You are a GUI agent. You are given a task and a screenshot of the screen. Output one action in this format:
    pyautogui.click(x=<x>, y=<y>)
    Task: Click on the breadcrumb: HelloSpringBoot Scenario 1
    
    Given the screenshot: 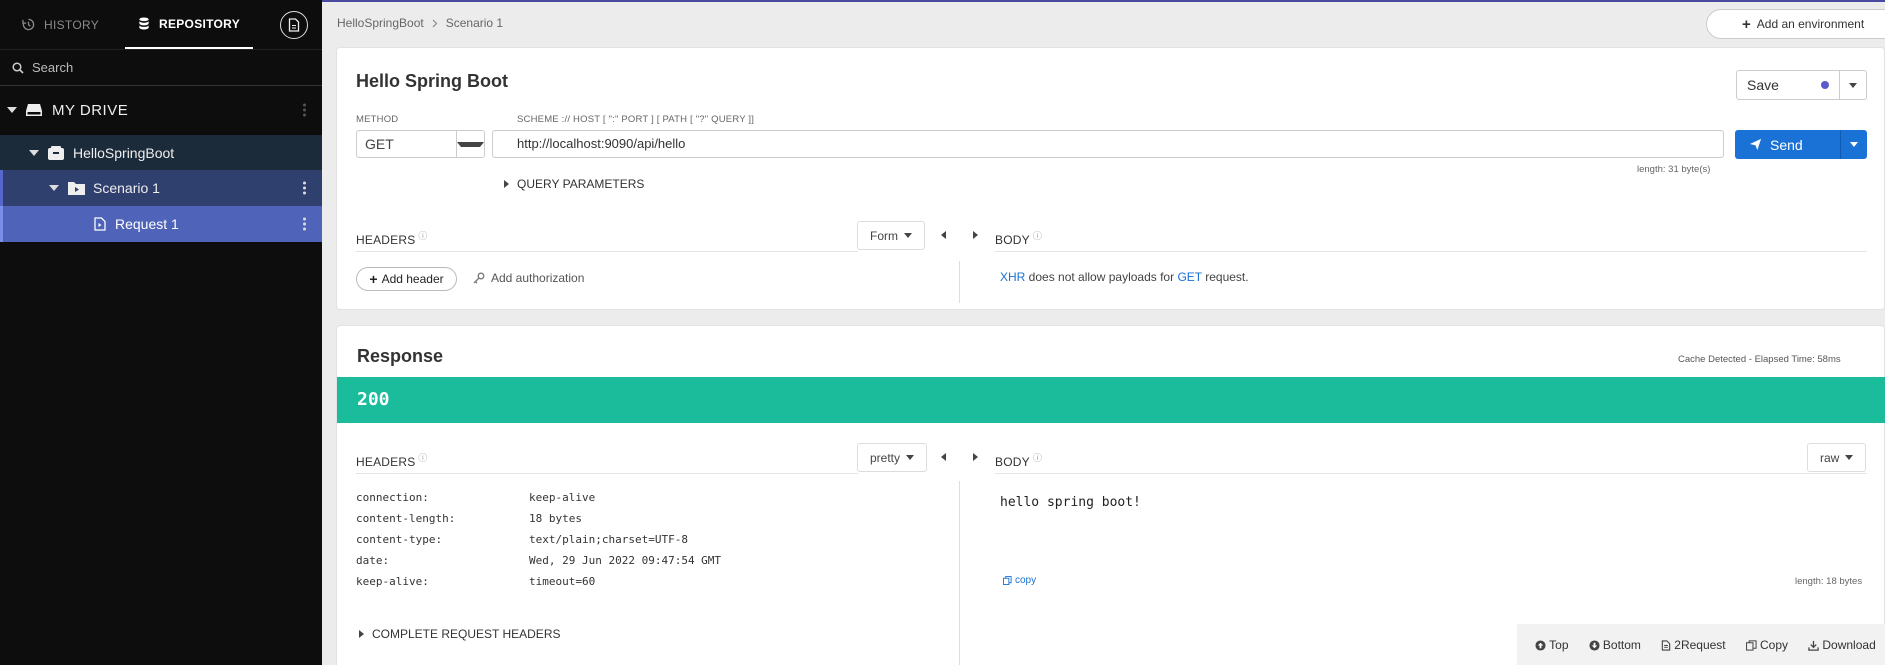 What is the action you would take?
    pyautogui.click(x=420, y=23)
    